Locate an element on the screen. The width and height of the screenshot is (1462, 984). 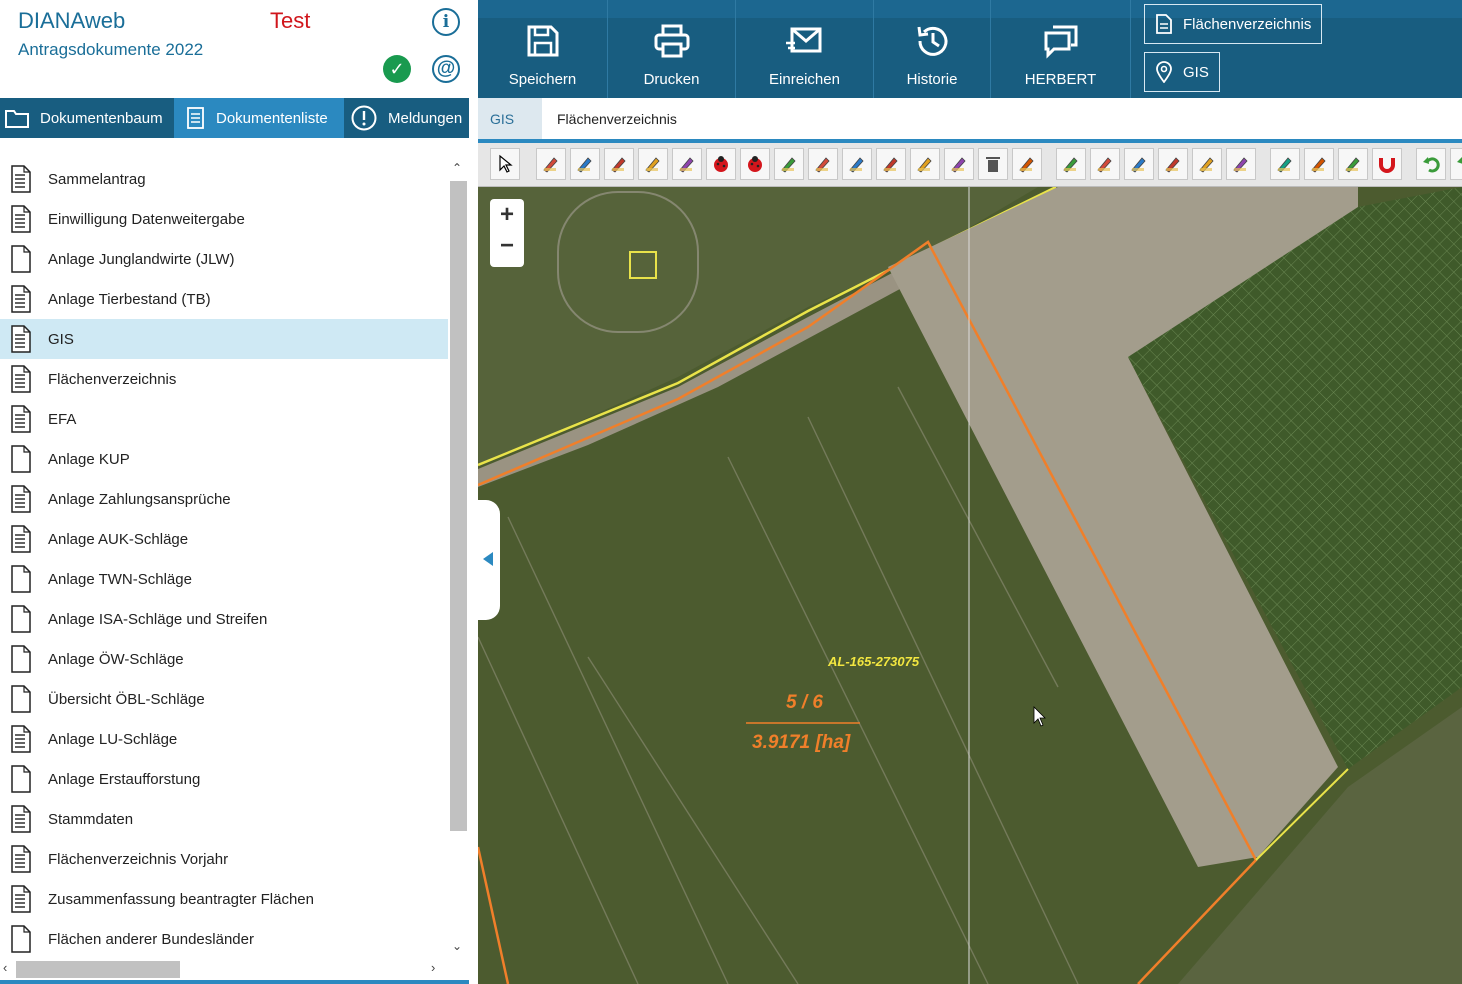
breadcrumb-gis: GIS is located at coordinates (510, 118).